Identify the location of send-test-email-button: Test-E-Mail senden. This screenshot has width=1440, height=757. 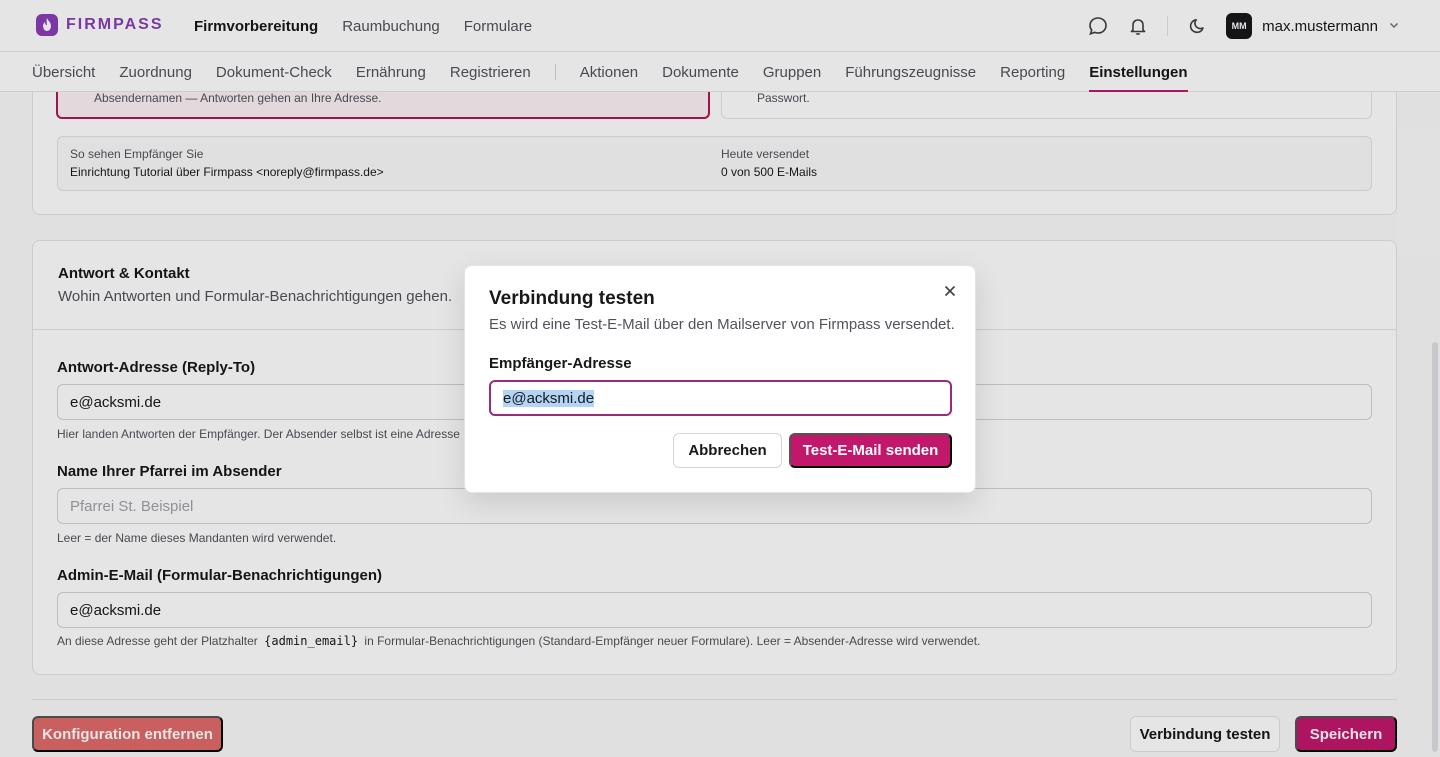
(870, 450).